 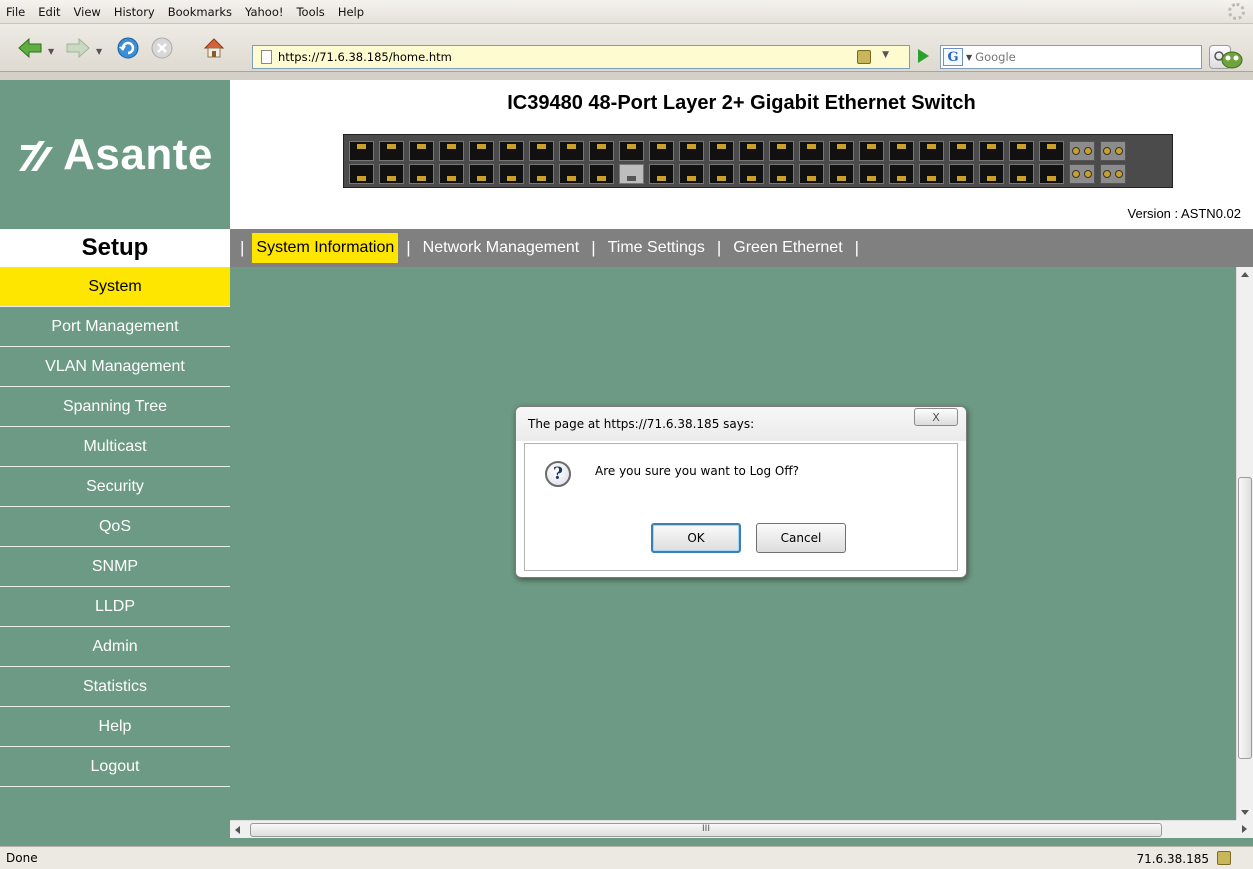 What do you see at coordinates (115, 527) in the screenshot?
I see `sidebar-item-qos: QoS` at bounding box center [115, 527].